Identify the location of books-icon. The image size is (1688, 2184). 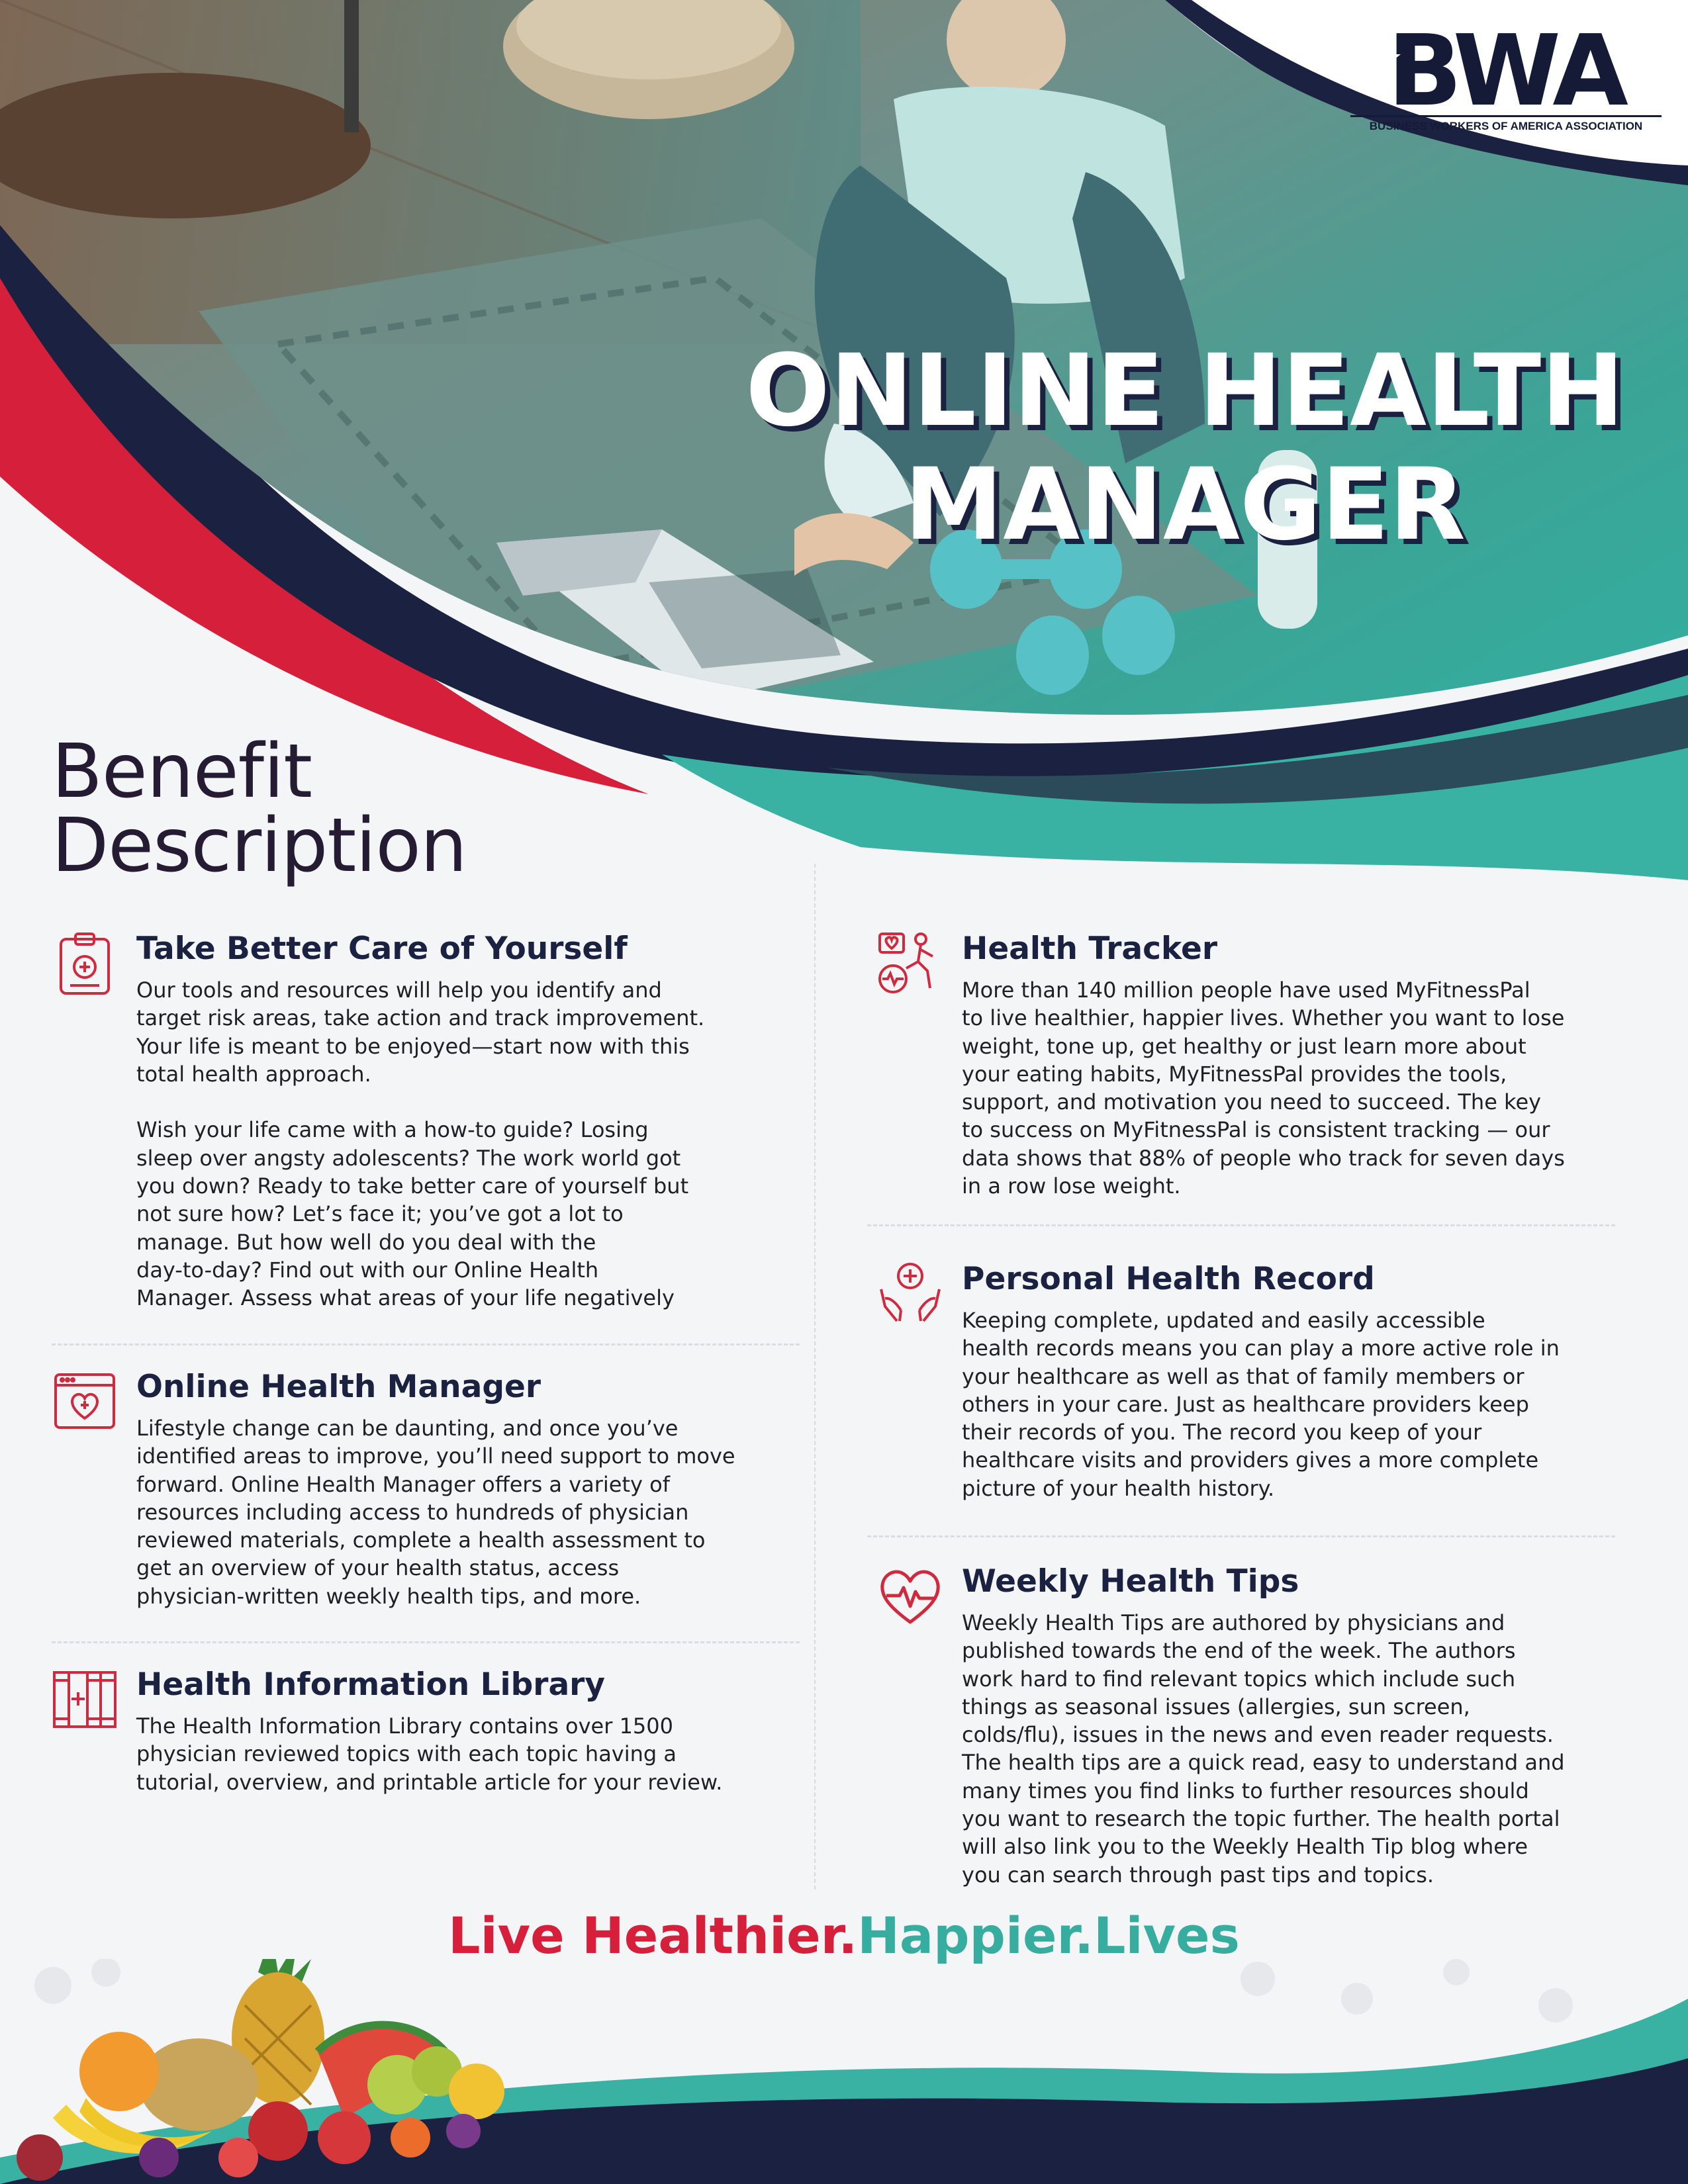
(85, 1699).